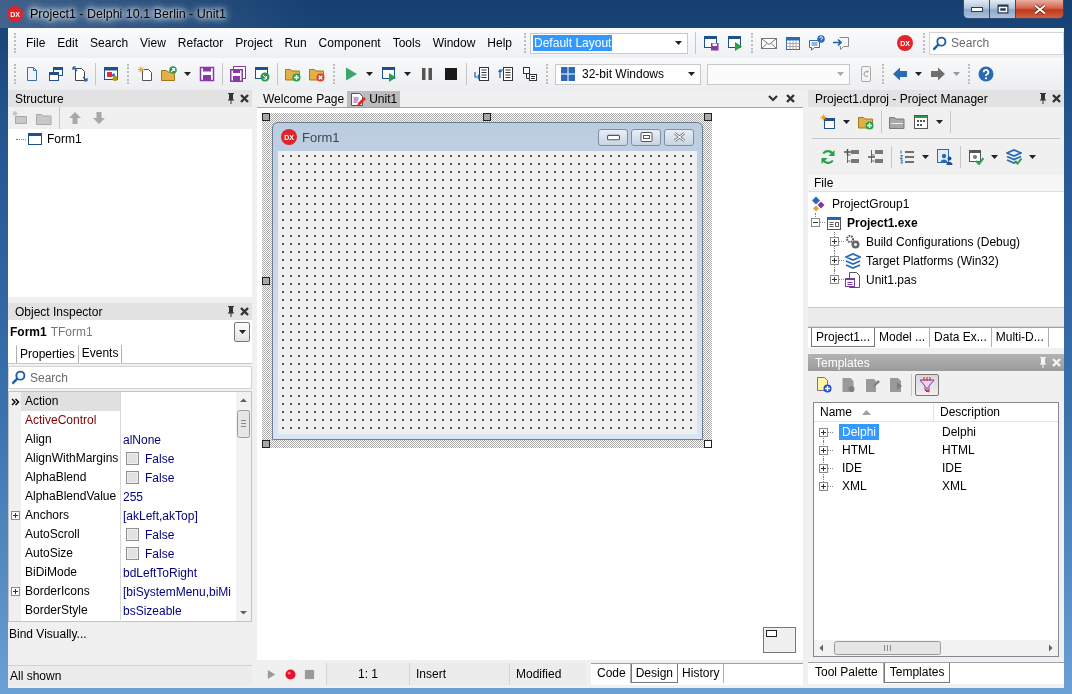  I want to click on page-minus-icon, so click(848, 384).